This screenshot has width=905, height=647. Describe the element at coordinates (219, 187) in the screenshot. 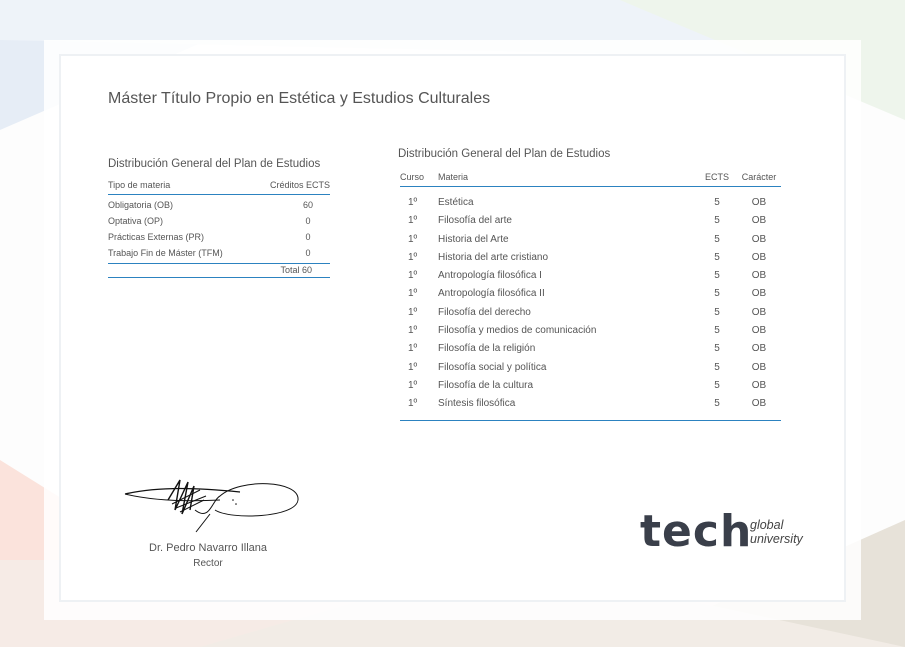

I see `summary-header: Tipo de materia Créditos ECTS` at that location.